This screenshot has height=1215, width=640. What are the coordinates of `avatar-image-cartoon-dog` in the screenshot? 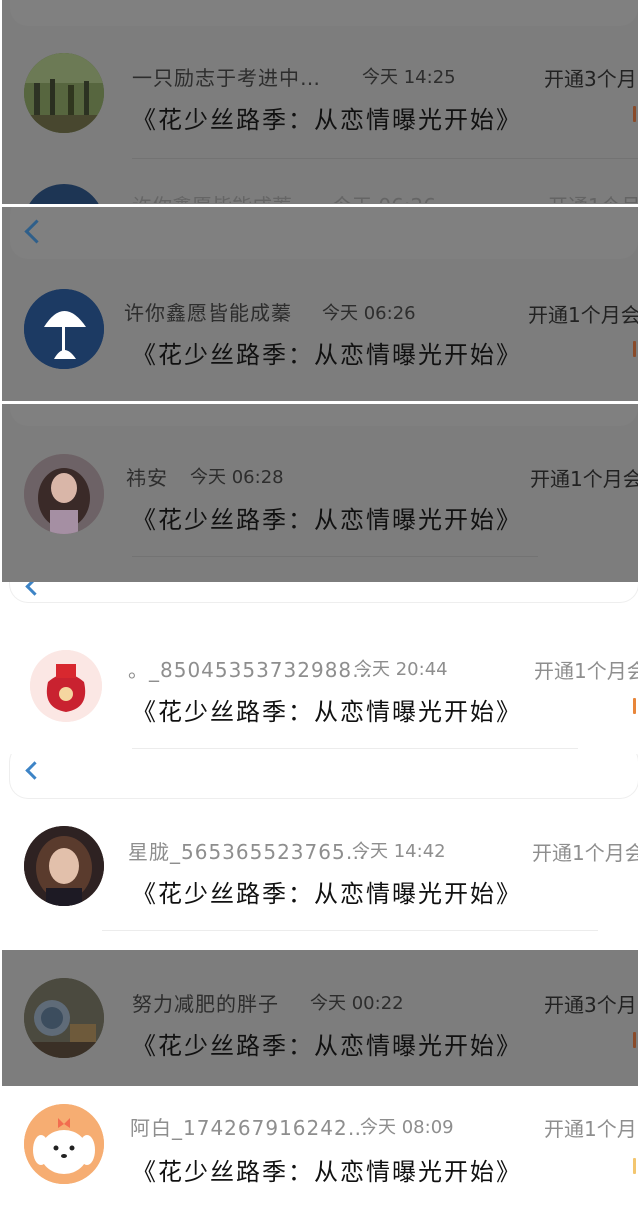 It's located at (64, 1144).